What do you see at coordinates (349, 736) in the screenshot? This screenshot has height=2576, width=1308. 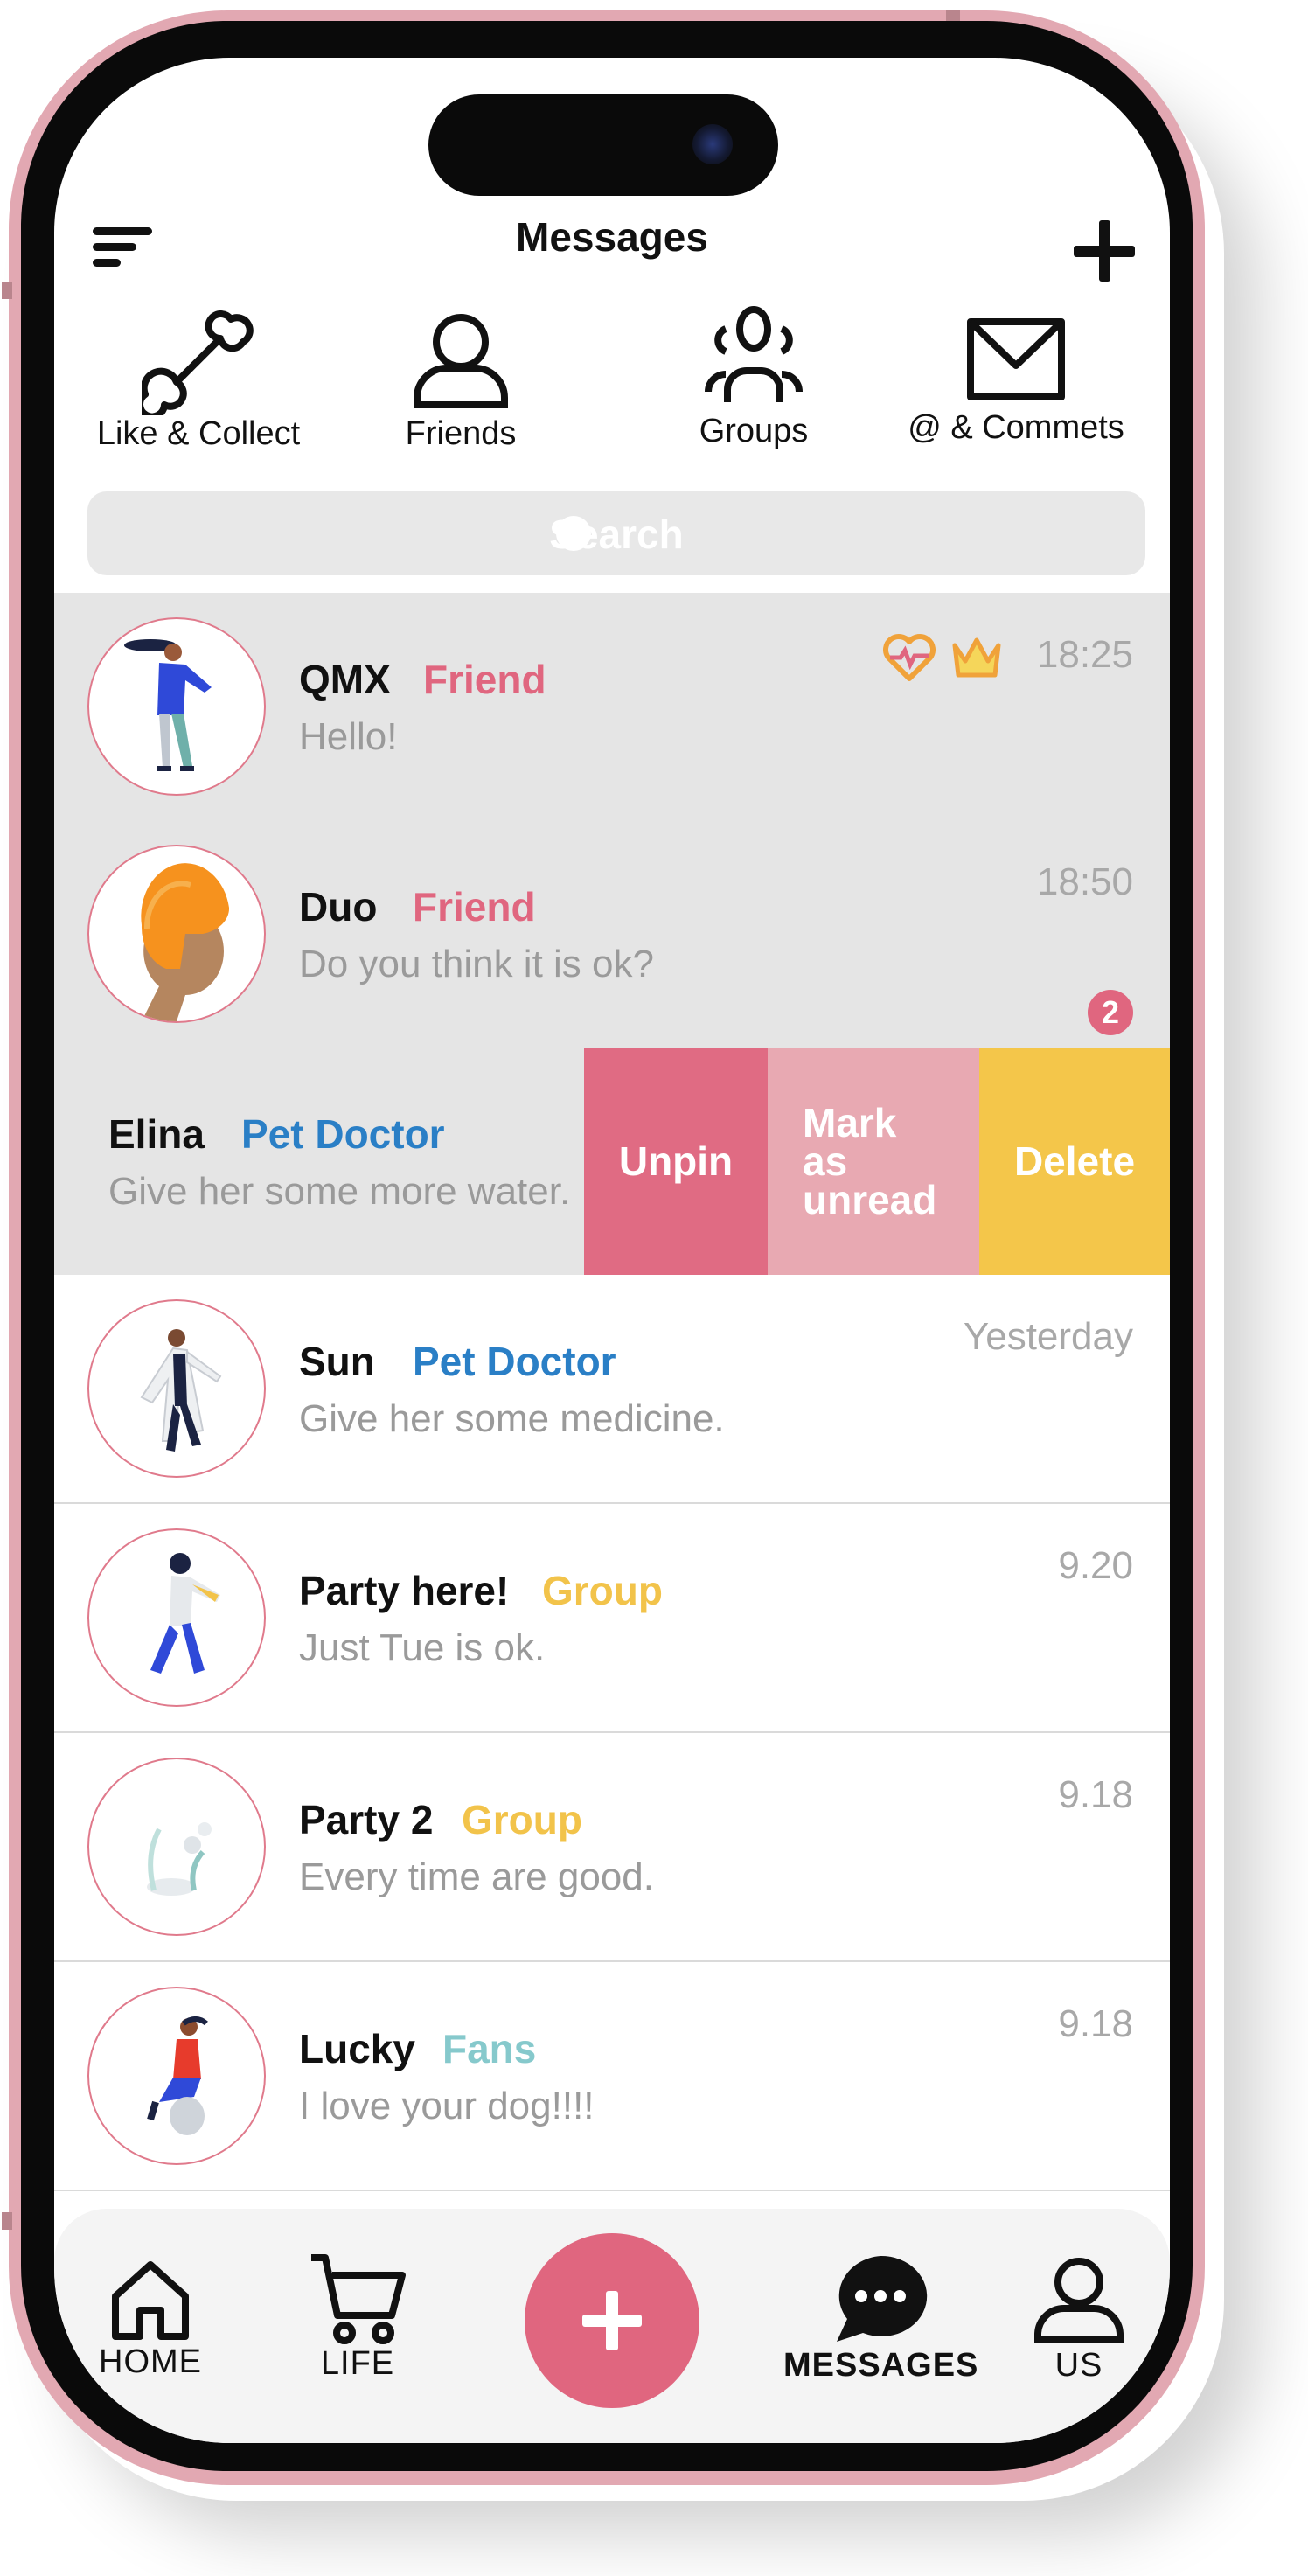 I see `message-preview: Hello!` at bounding box center [349, 736].